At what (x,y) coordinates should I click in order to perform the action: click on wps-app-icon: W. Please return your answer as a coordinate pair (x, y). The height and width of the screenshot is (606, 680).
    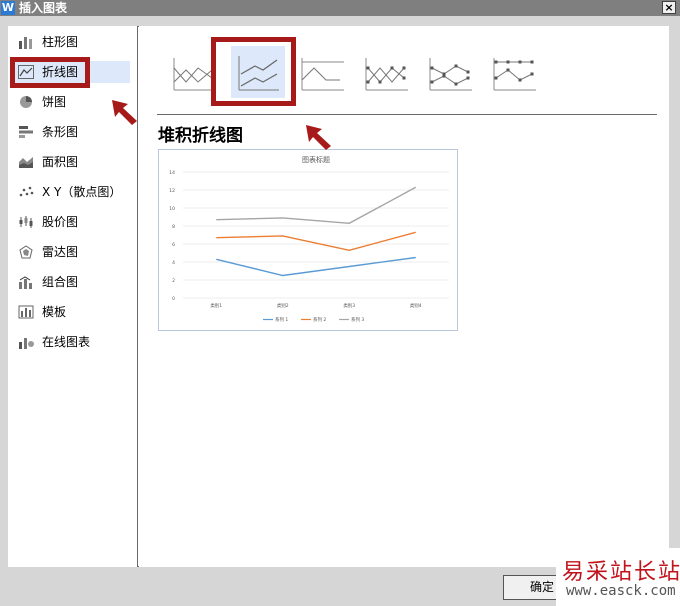
    Looking at the image, I should click on (8, 8).